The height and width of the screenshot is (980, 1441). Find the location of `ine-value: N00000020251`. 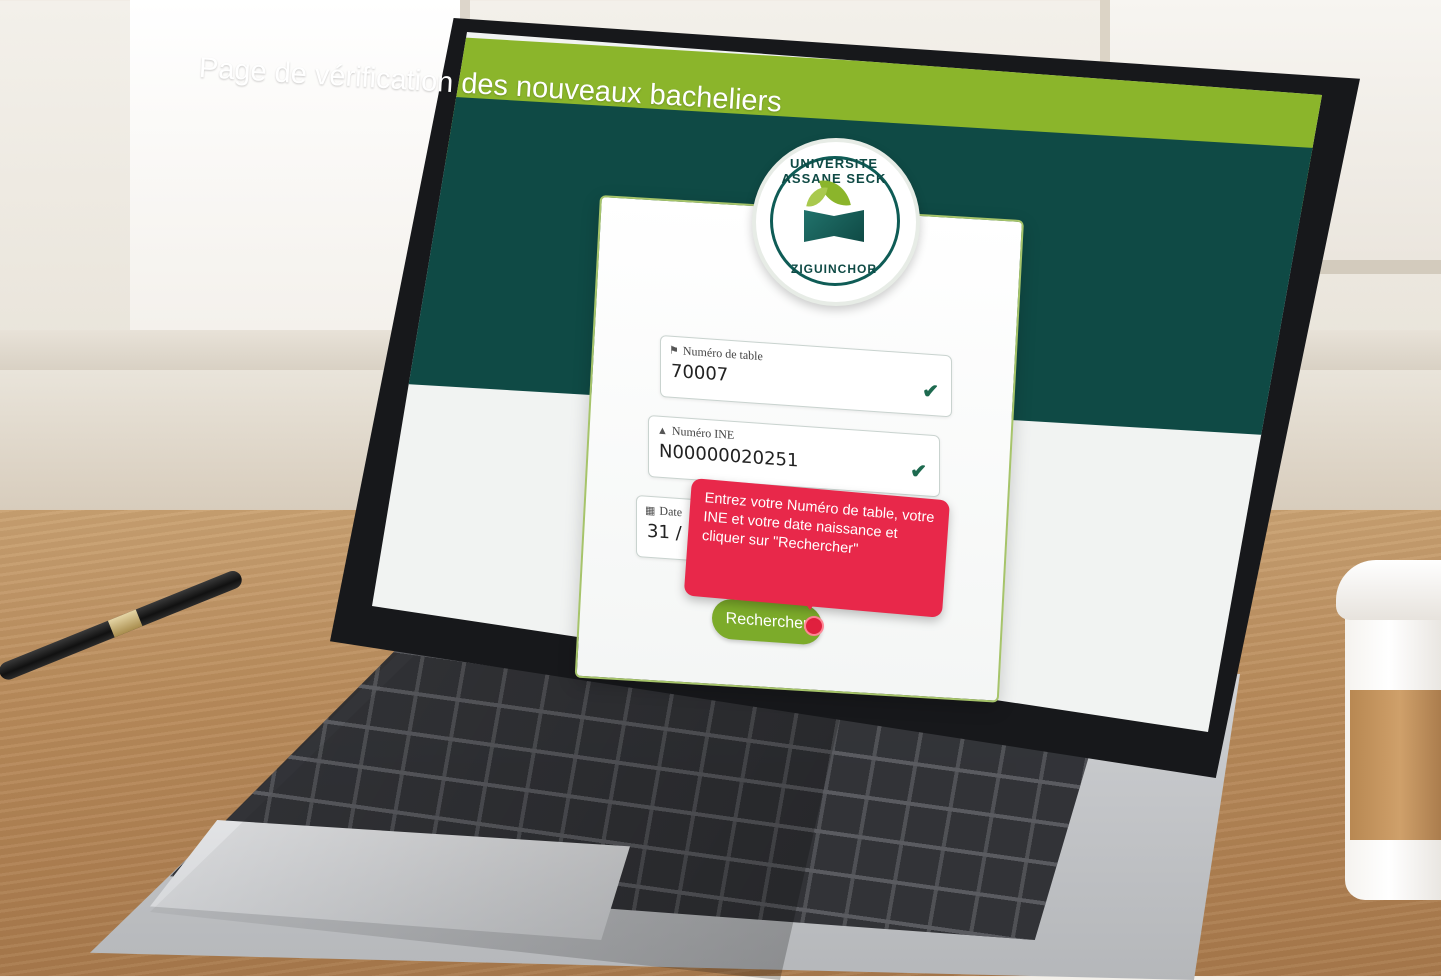

ine-value: N00000020251 is located at coordinates (728, 456).